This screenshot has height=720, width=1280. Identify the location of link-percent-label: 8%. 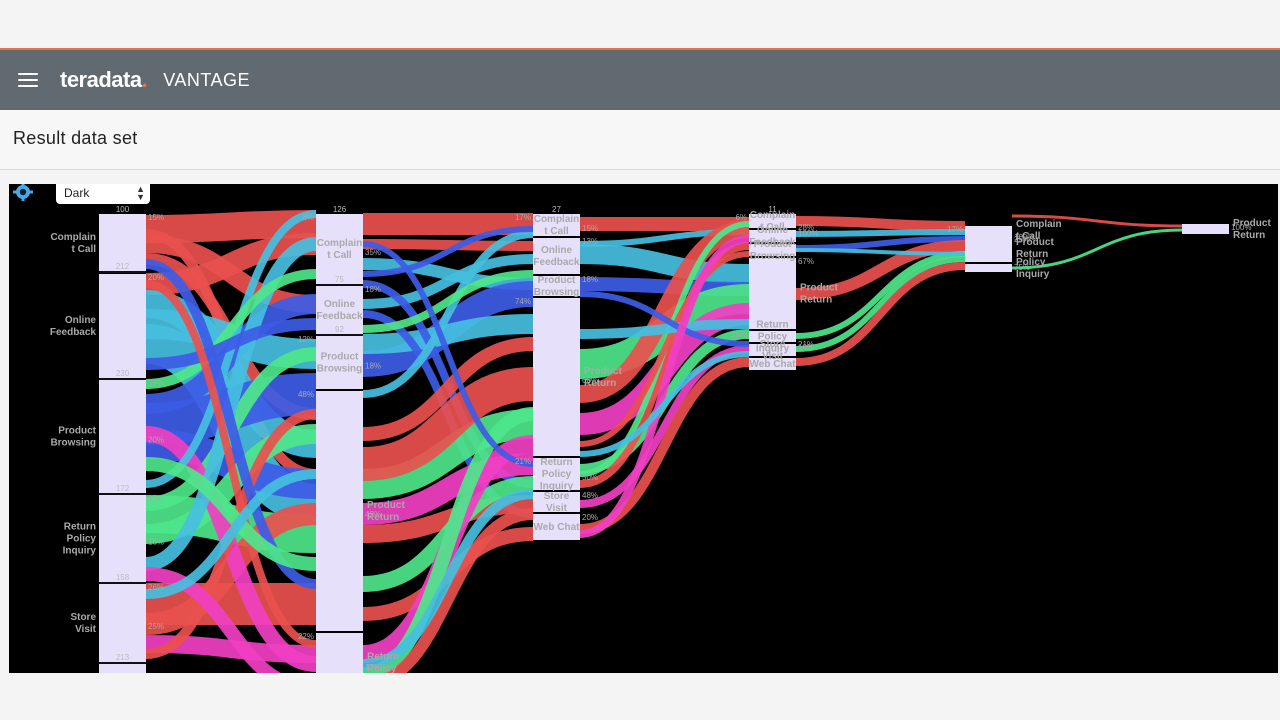
(308, 217).